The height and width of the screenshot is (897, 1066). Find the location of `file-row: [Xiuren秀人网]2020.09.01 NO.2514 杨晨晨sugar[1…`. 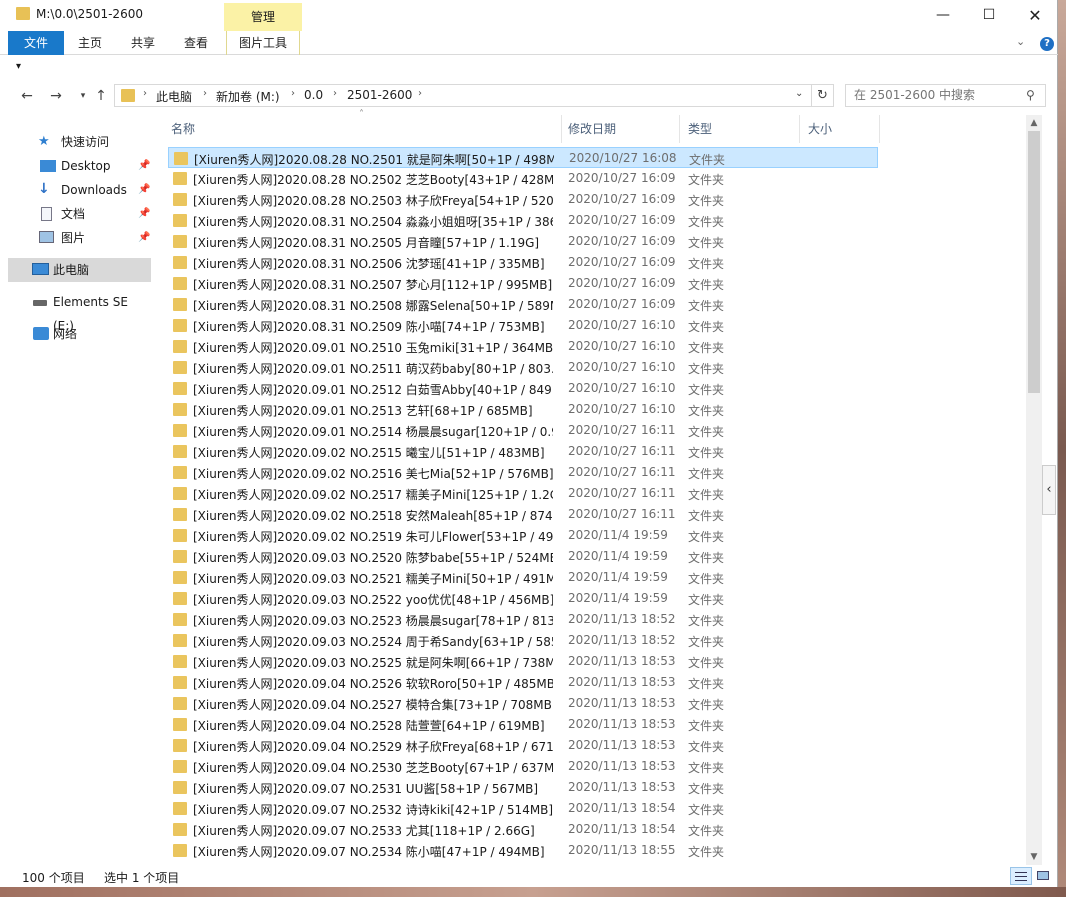

file-row: [Xiuren秀人网]2020.09.01 NO.2514 杨晨晨sugar[1… is located at coordinates (523, 430).